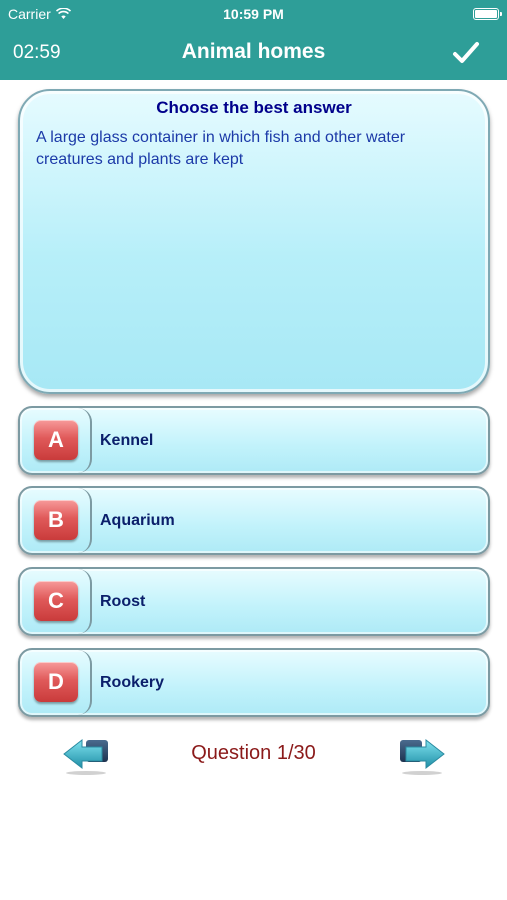 The width and height of the screenshot is (507, 900). Describe the element at coordinates (254, 601) in the screenshot. I see `answer-option-c: C Roost` at that location.